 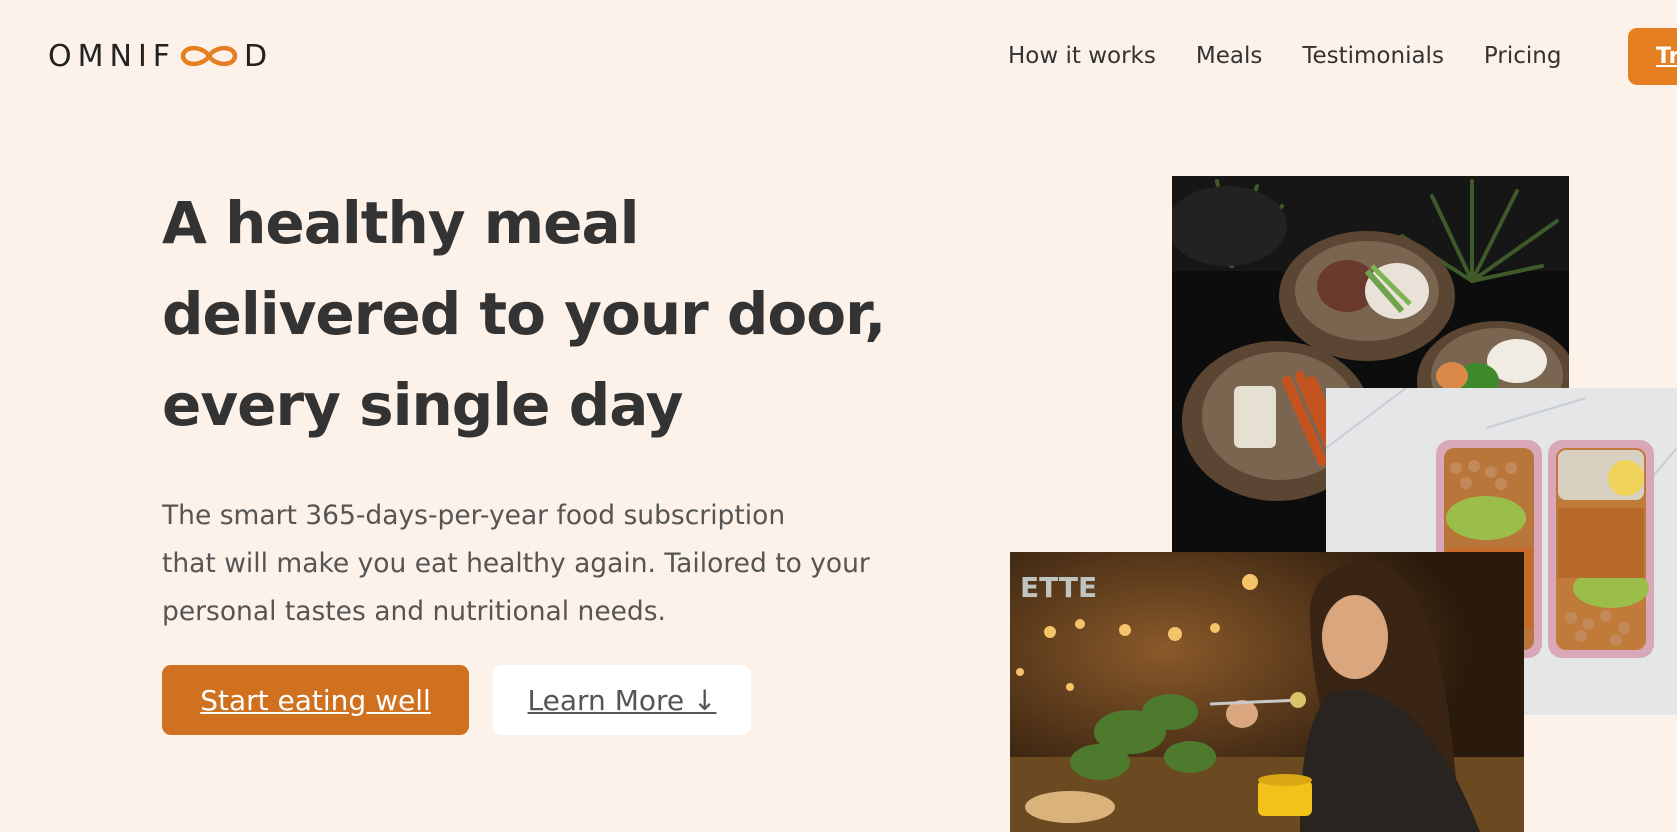 I want to click on hero-description-line-3: personal tastes and nutritional needs., so click(x=414, y=611).